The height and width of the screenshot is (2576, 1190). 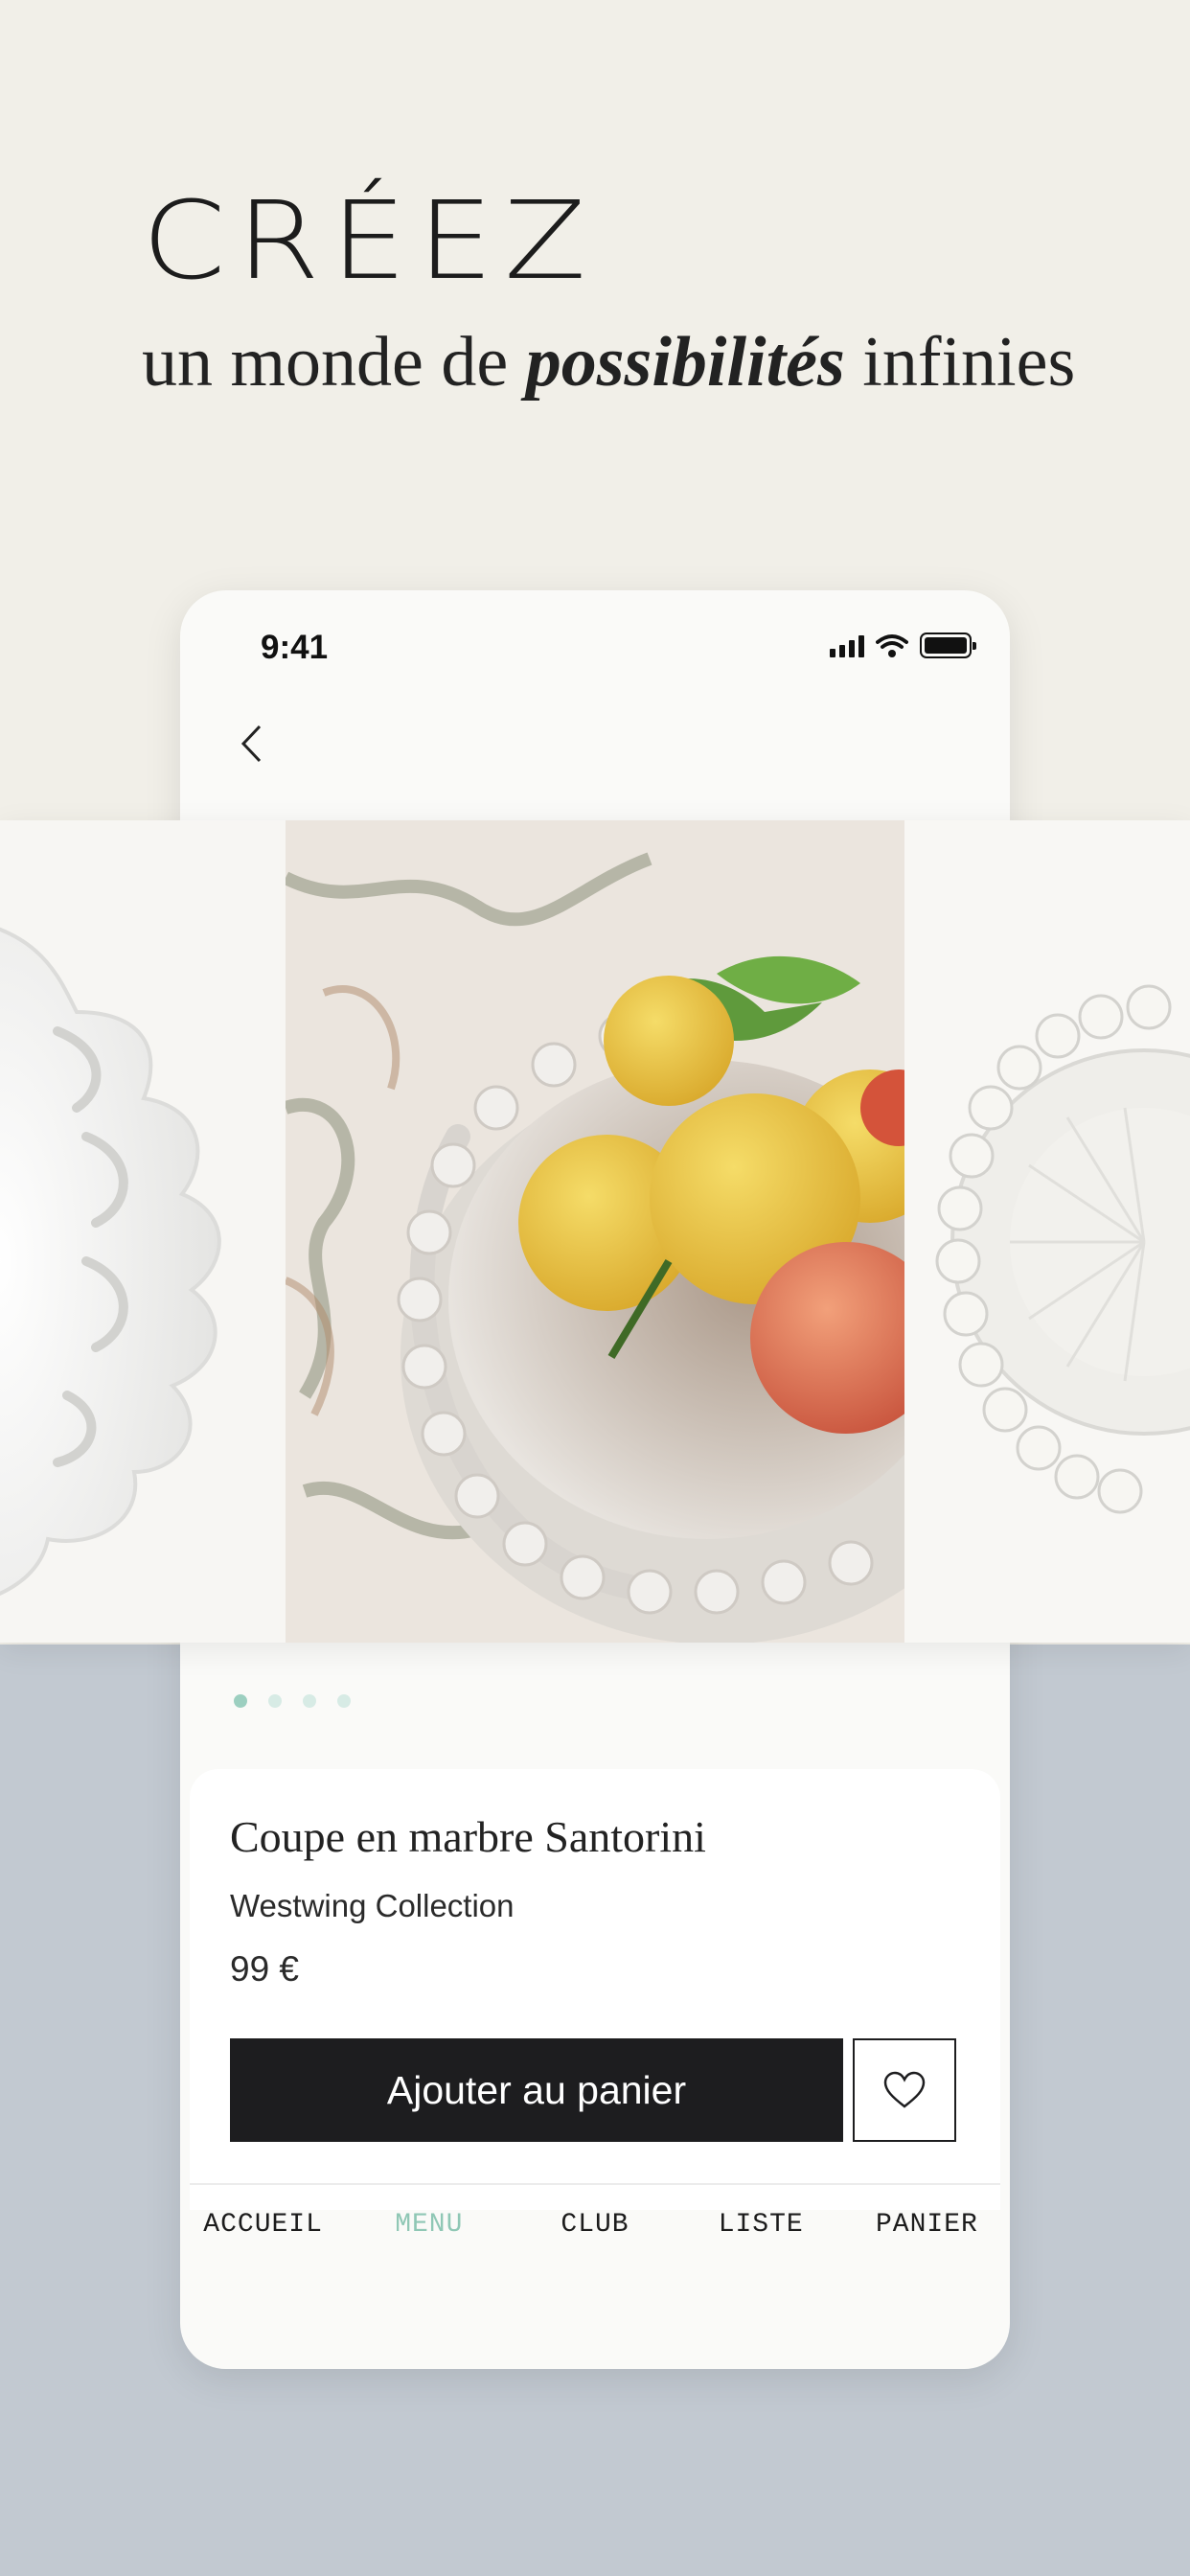 What do you see at coordinates (969, 362) in the screenshot?
I see `hero-subline-end: infinies` at bounding box center [969, 362].